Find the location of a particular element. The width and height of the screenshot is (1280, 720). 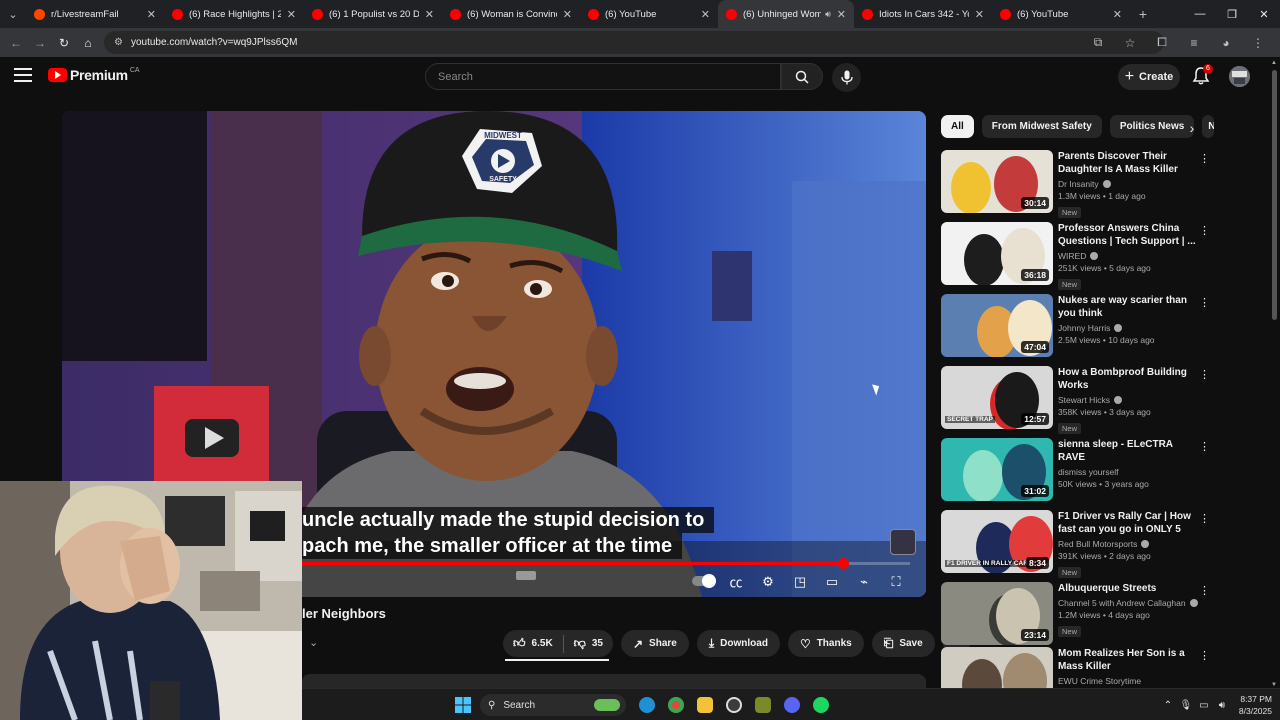

taskbar-edge-icon is located at coordinates (646, 705).